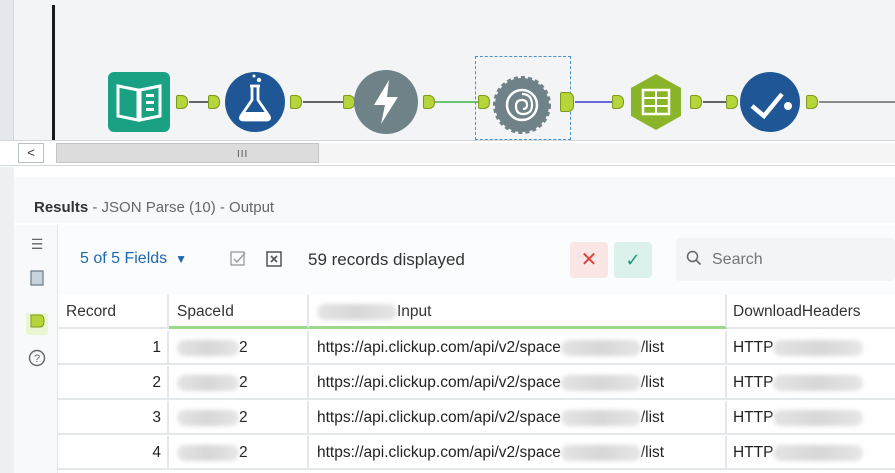  Describe the element at coordinates (414, 311) in the screenshot. I see `column-header-input-label: Input` at that location.